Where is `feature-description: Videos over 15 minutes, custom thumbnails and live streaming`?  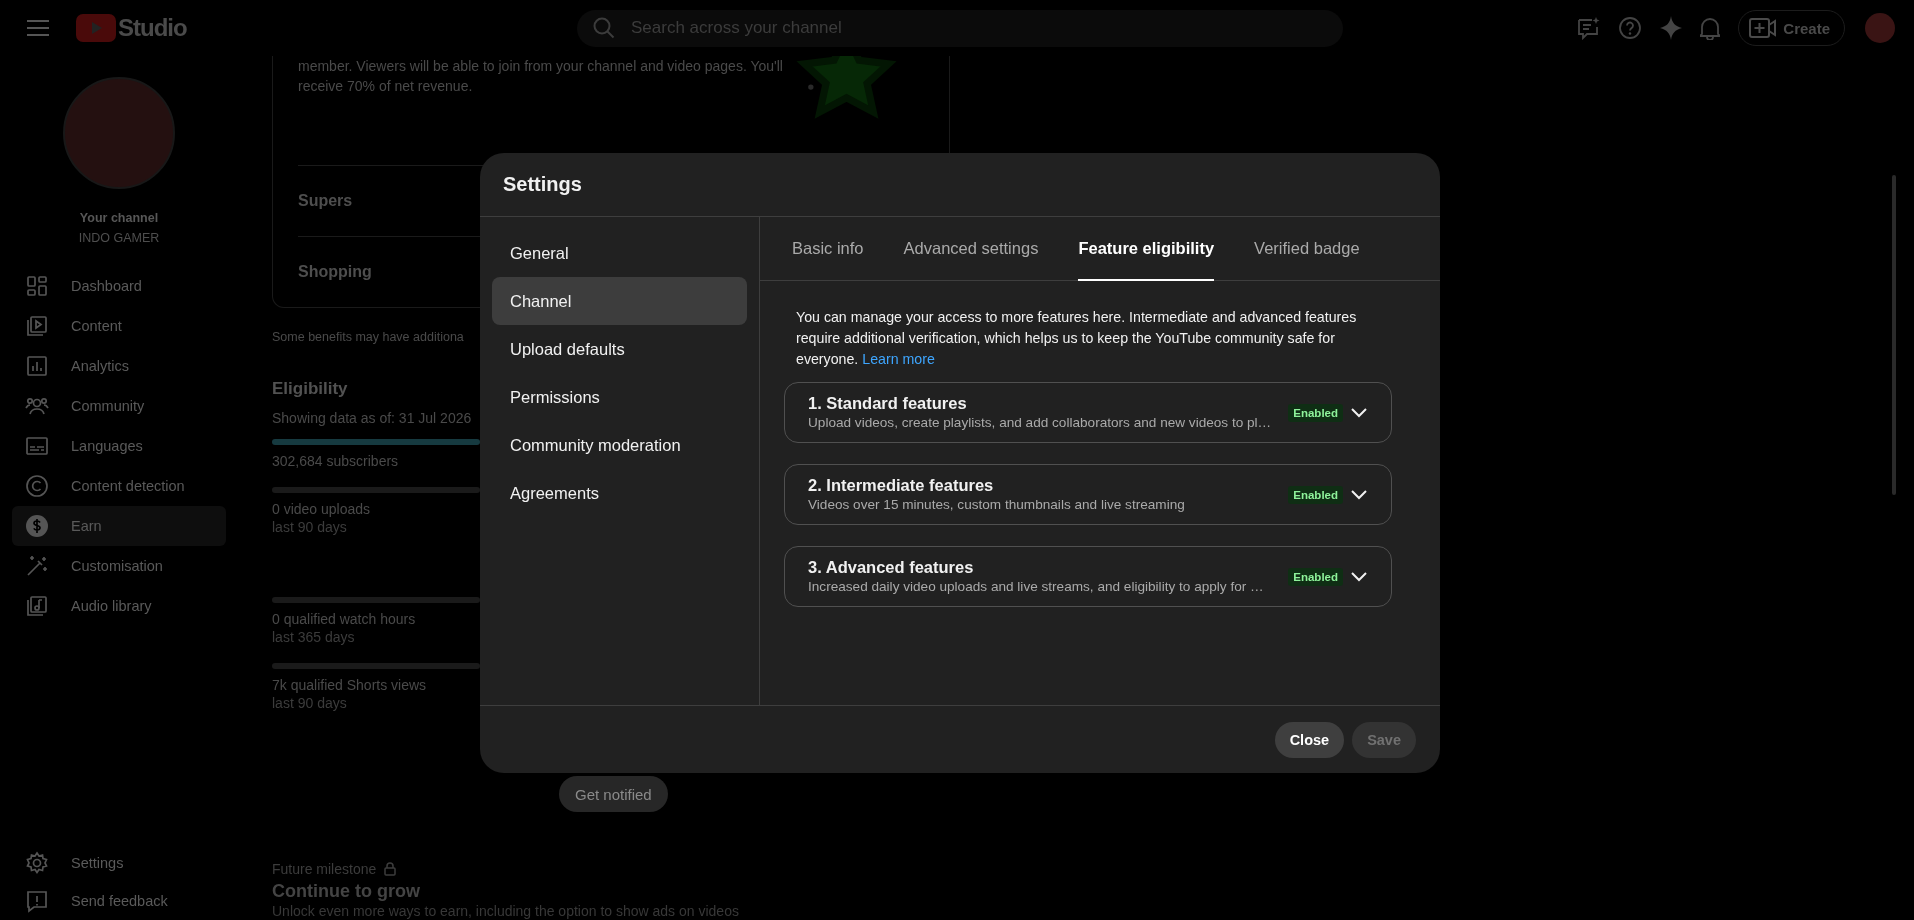
feature-description: Videos over 15 minutes, custom thumbnails and live streaming is located at coordinates (997, 505).